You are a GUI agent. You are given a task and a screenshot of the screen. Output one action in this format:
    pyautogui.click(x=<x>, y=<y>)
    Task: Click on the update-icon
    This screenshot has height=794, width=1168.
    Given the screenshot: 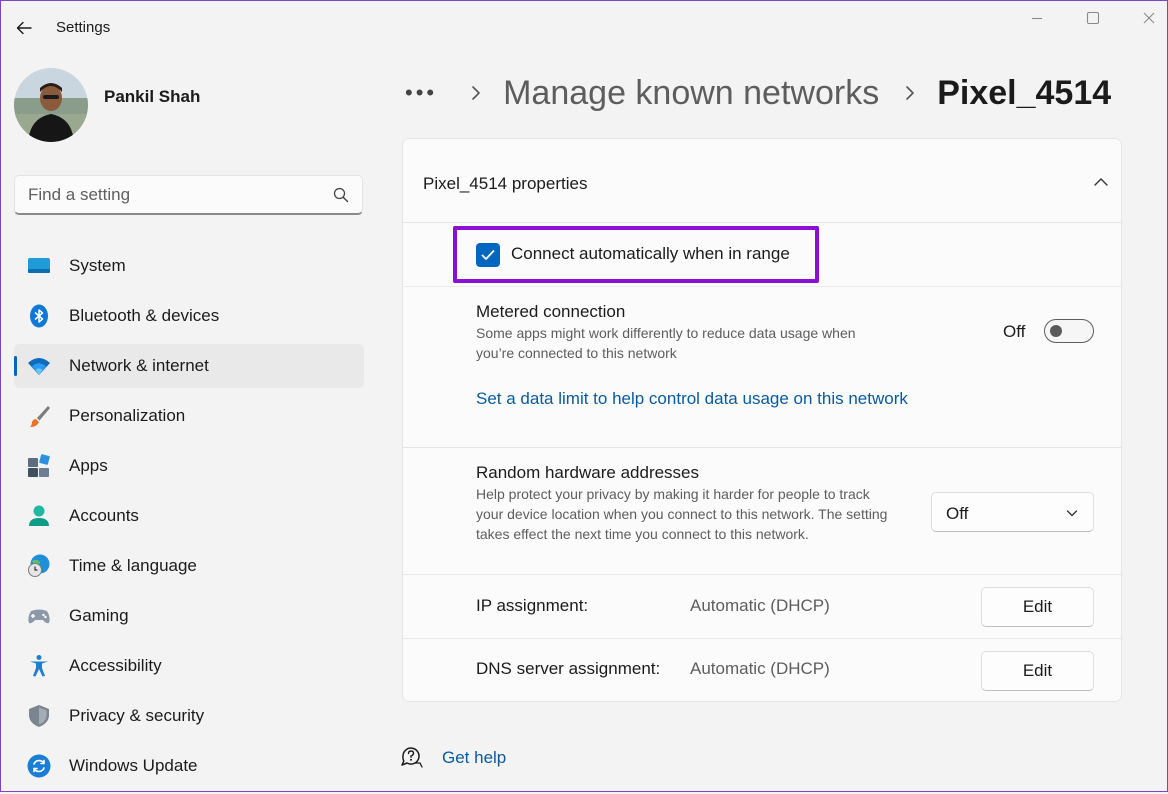 What is the action you would take?
    pyautogui.click(x=39, y=766)
    